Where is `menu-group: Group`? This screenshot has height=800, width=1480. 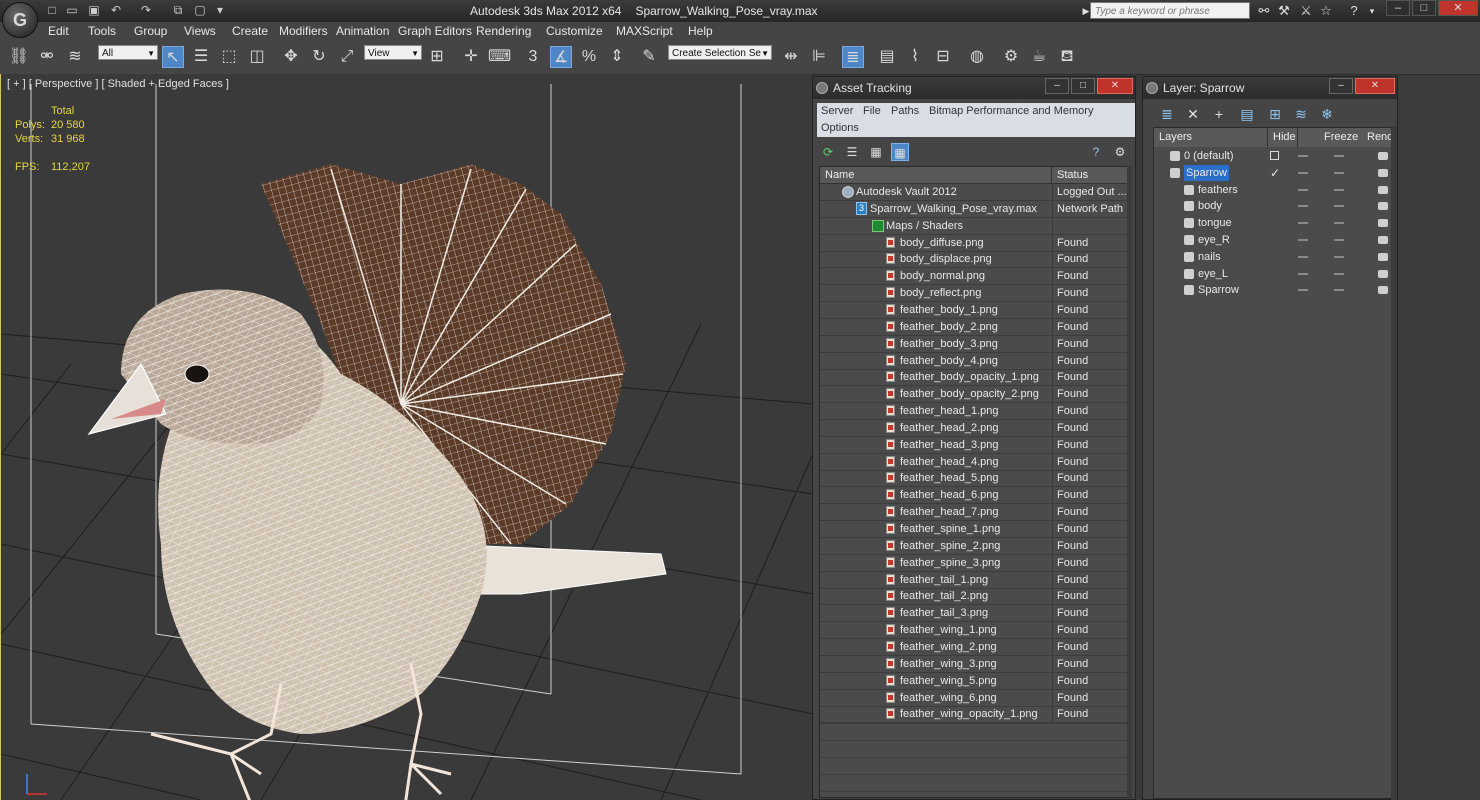
menu-group: Group is located at coordinates (150, 31).